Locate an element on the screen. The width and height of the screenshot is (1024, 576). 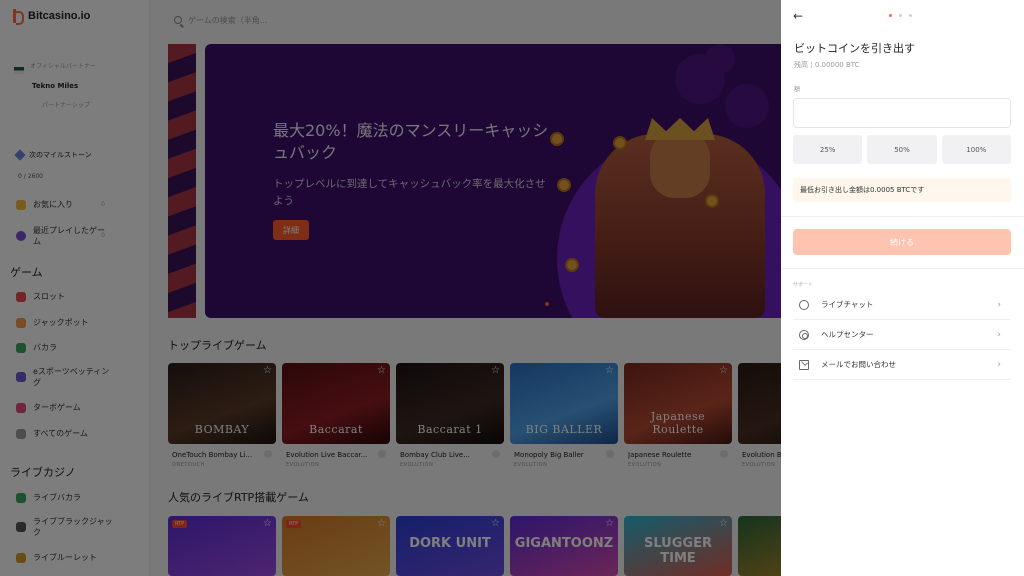
percent-button: 100% is located at coordinates (976, 149).